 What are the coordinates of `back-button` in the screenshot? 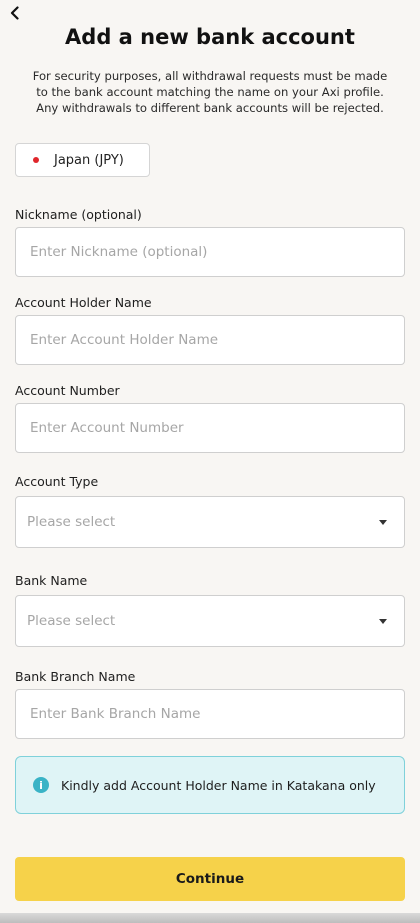 It's located at (15, 13).